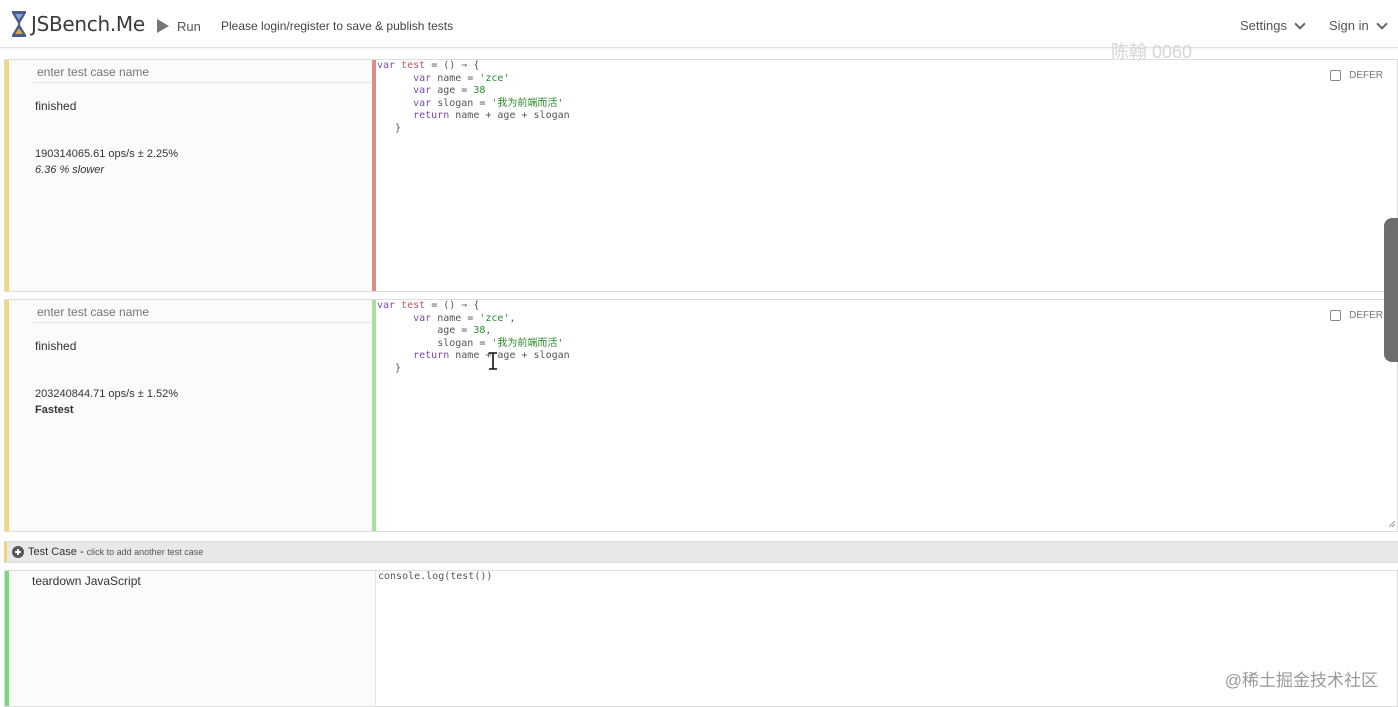 This screenshot has width=1398, height=707. Describe the element at coordinates (70, 170) in the screenshot. I see `relative-result: 6.36 % slower` at that location.